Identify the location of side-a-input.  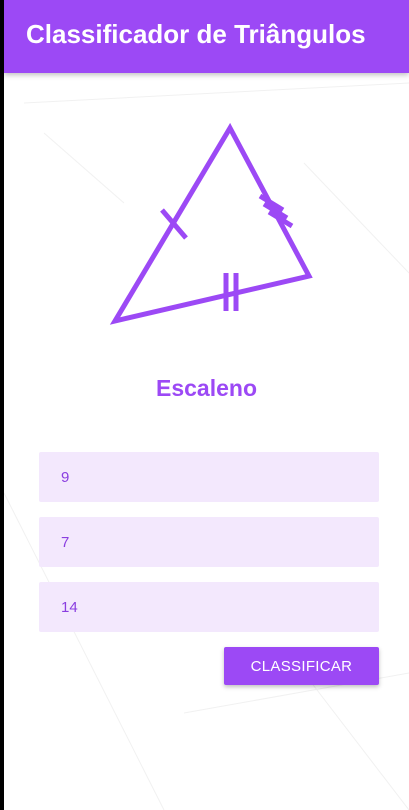
(209, 477).